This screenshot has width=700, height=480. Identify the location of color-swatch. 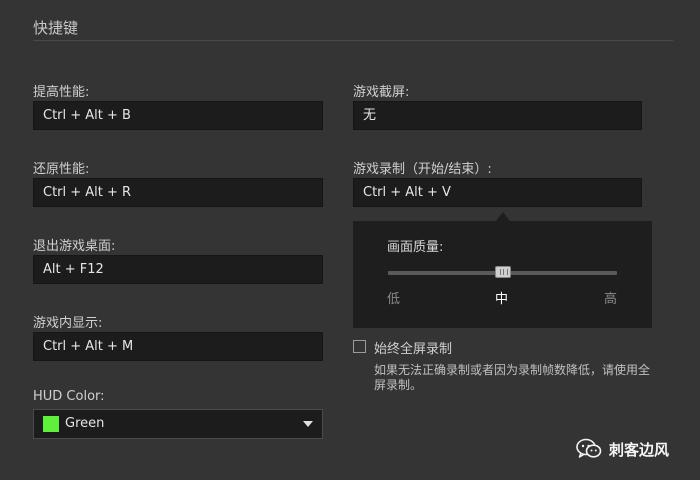
(51, 424).